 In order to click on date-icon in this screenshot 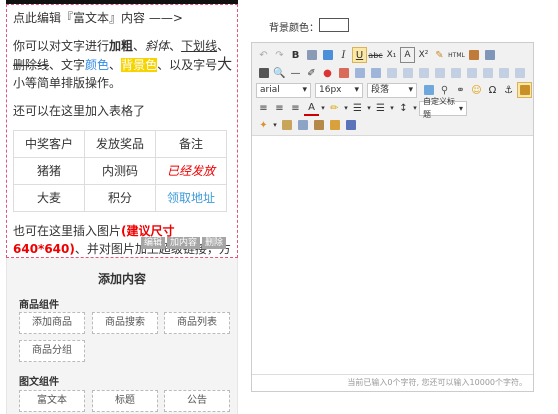, I will do `click(343, 73)`.